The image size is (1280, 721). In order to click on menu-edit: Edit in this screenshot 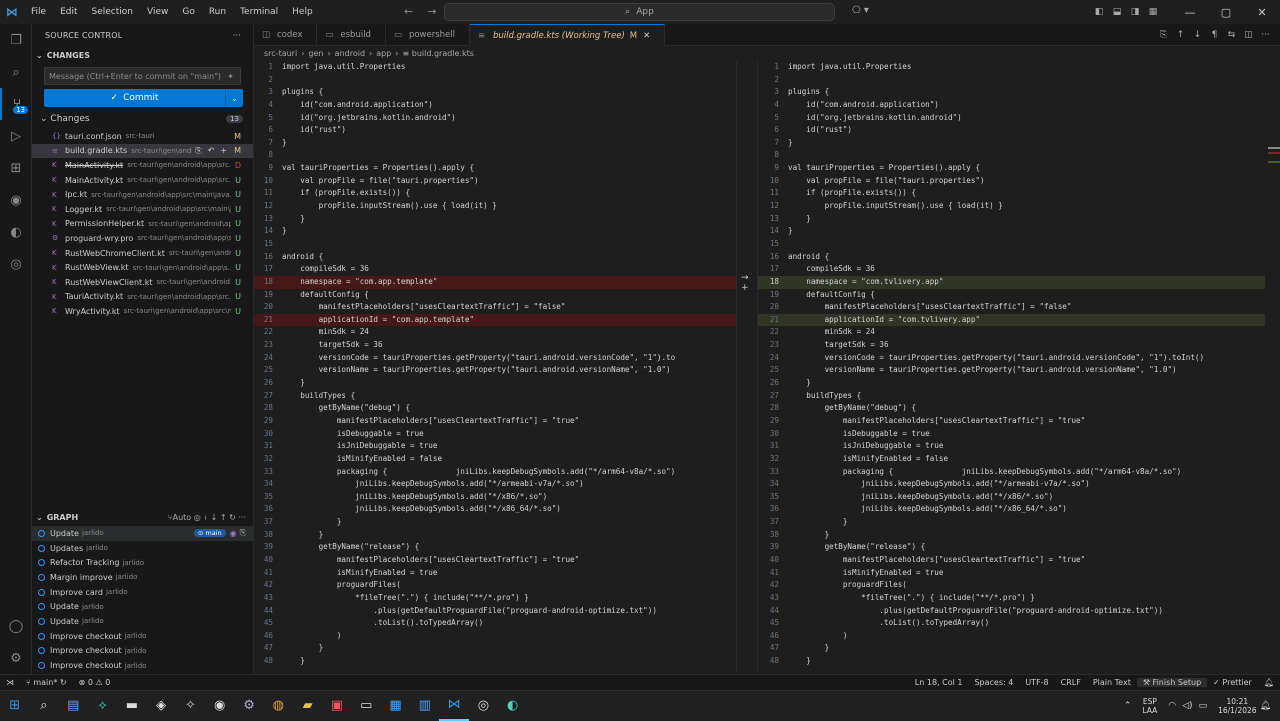, I will do `click(68, 12)`.